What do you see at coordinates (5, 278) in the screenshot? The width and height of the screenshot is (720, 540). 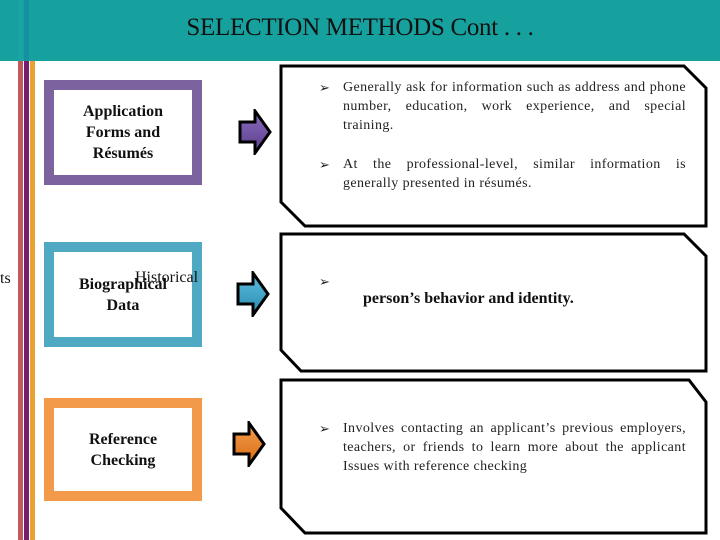 I see `cut-off-text: ts` at bounding box center [5, 278].